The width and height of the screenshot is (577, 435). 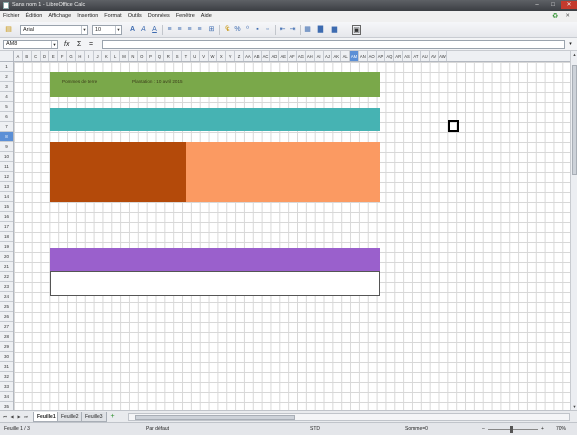 I want to click on tab-feuille3: Feuille3, so click(x=94, y=417).